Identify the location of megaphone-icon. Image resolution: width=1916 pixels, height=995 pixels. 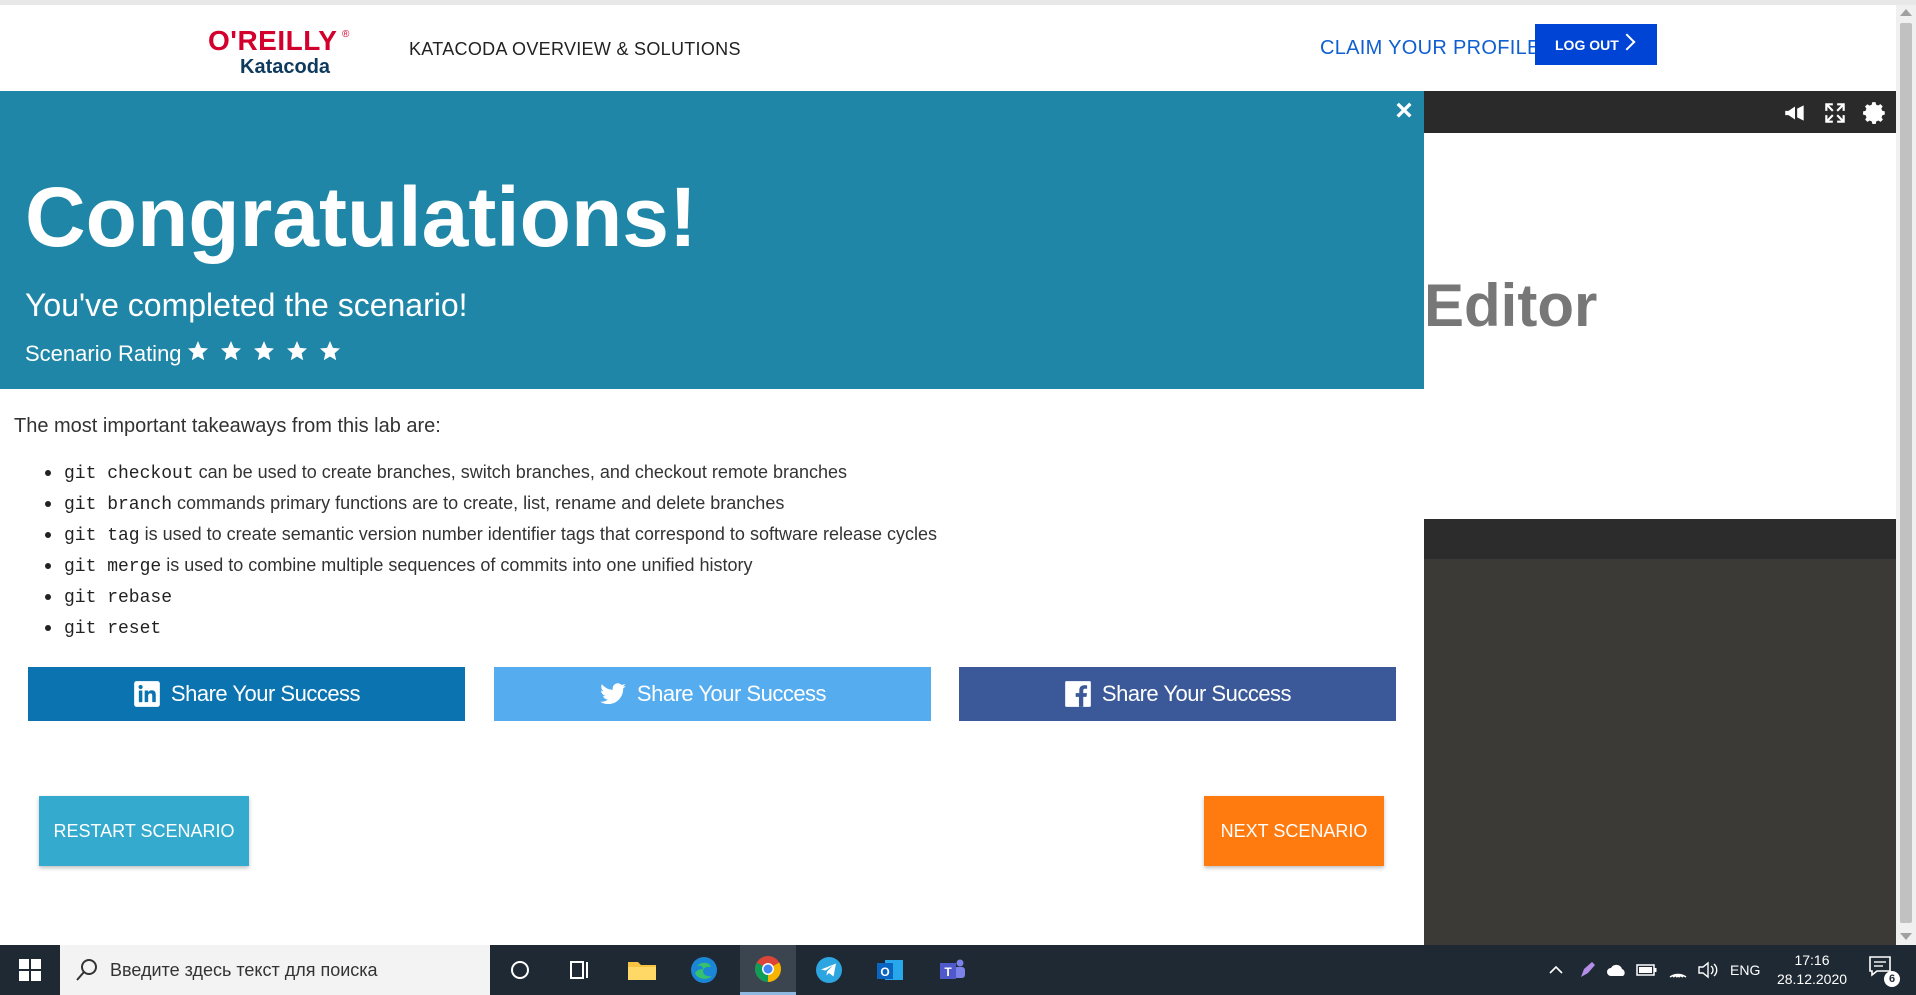
(1795, 113).